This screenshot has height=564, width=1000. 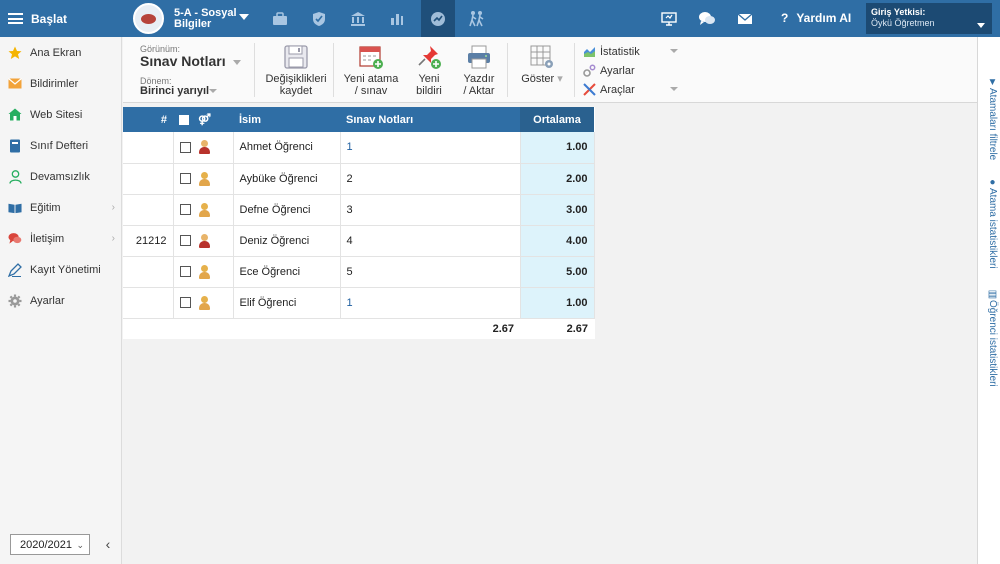 I want to click on tab-label: Öğrenci istatistikleri, so click(x=992, y=343).